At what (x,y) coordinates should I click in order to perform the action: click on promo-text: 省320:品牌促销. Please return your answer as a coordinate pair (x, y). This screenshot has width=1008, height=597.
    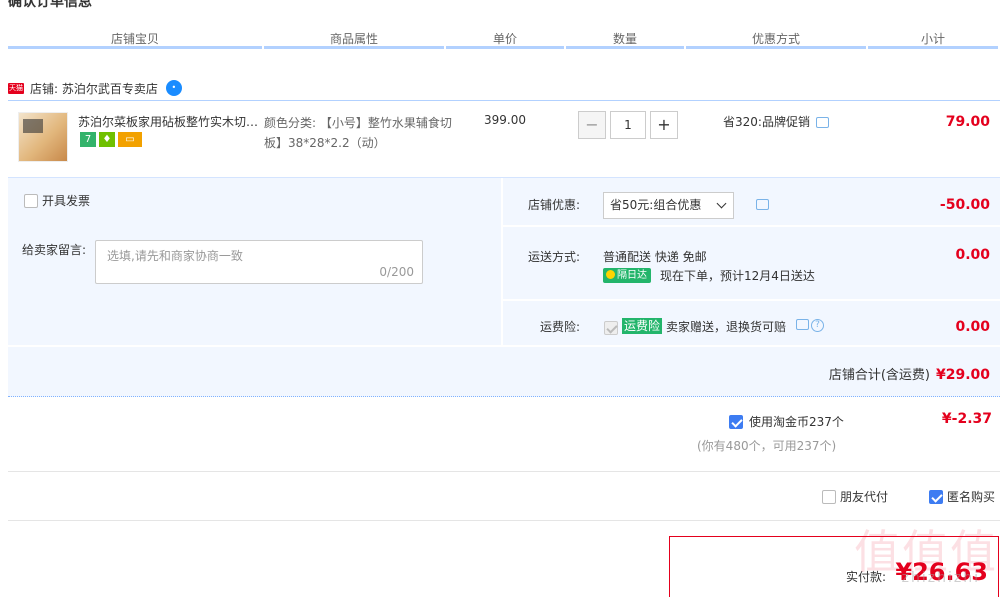
    Looking at the image, I should click on (766, 122).